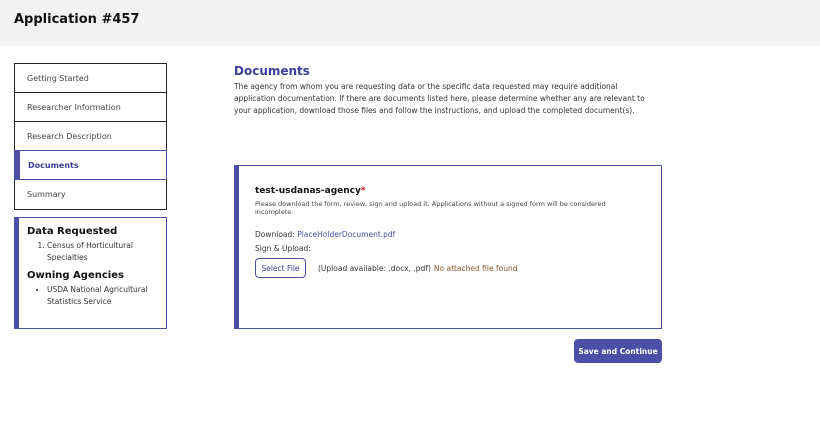 The image size is (820, 436). I want to click on data-requested-list: Census of Horticultural Specialties, so click(102, 252).